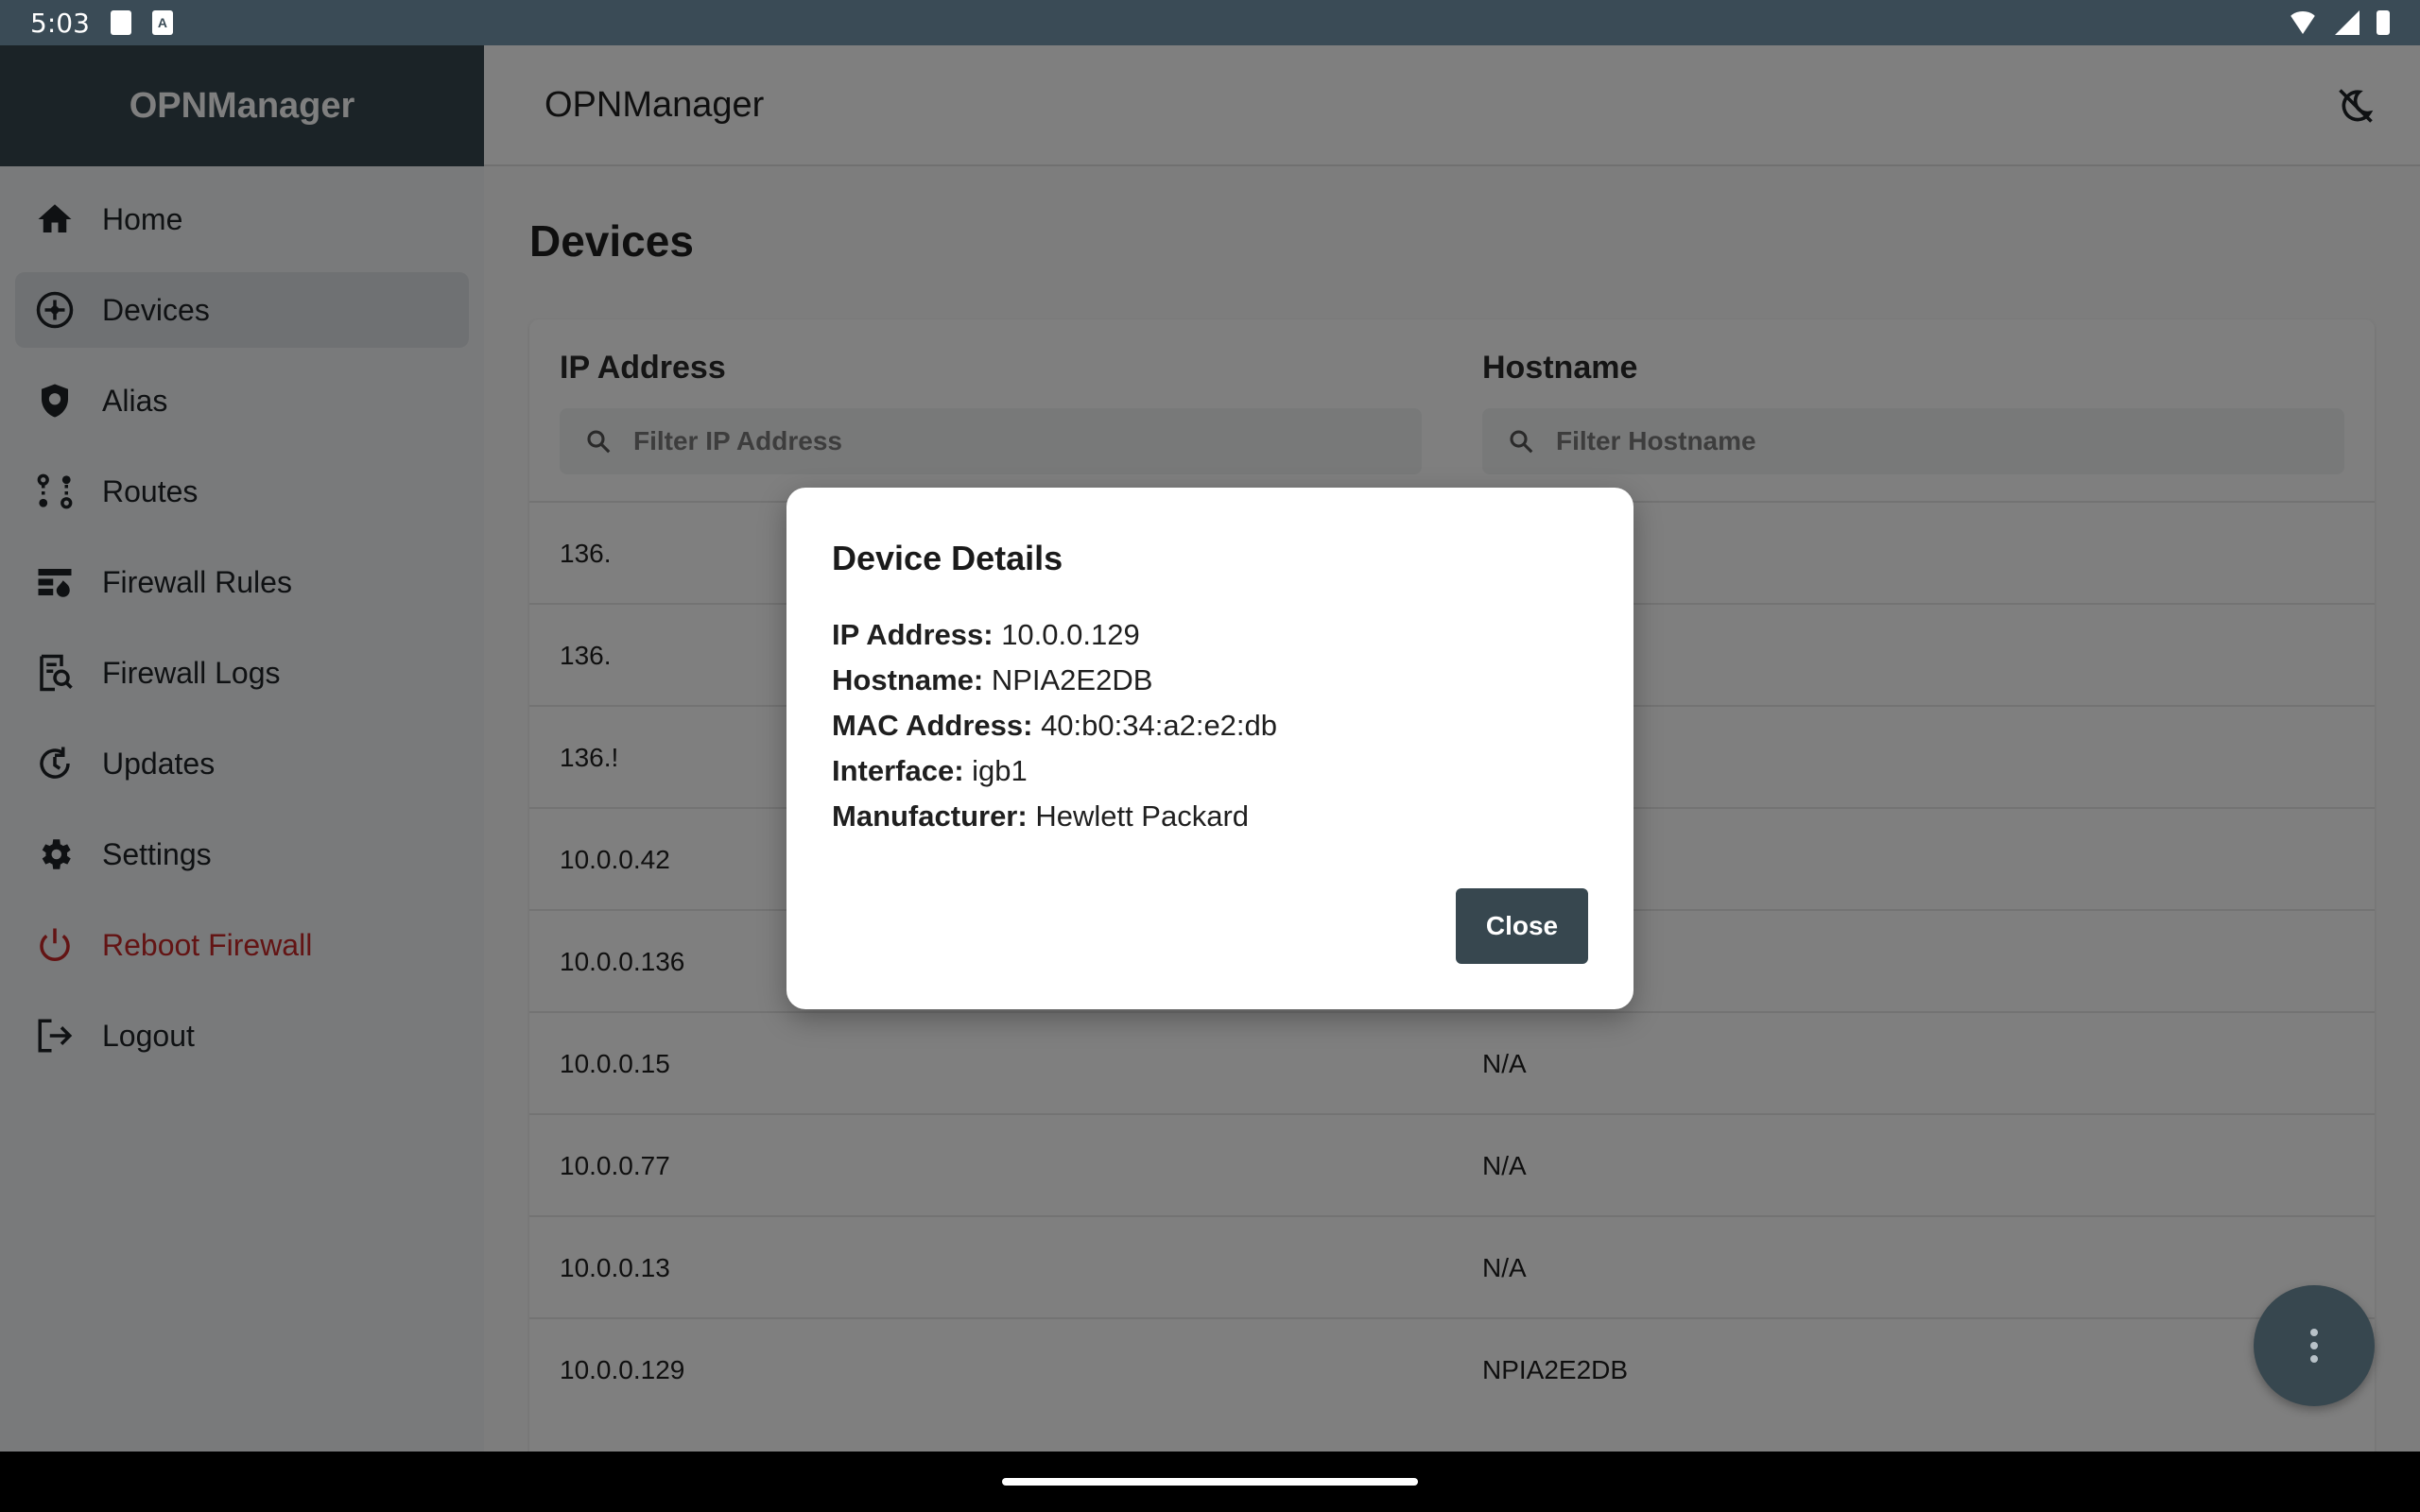 The width and height of the screenshot is (2420, 1512). I want to click on signal-icon, so click(2347, 22).